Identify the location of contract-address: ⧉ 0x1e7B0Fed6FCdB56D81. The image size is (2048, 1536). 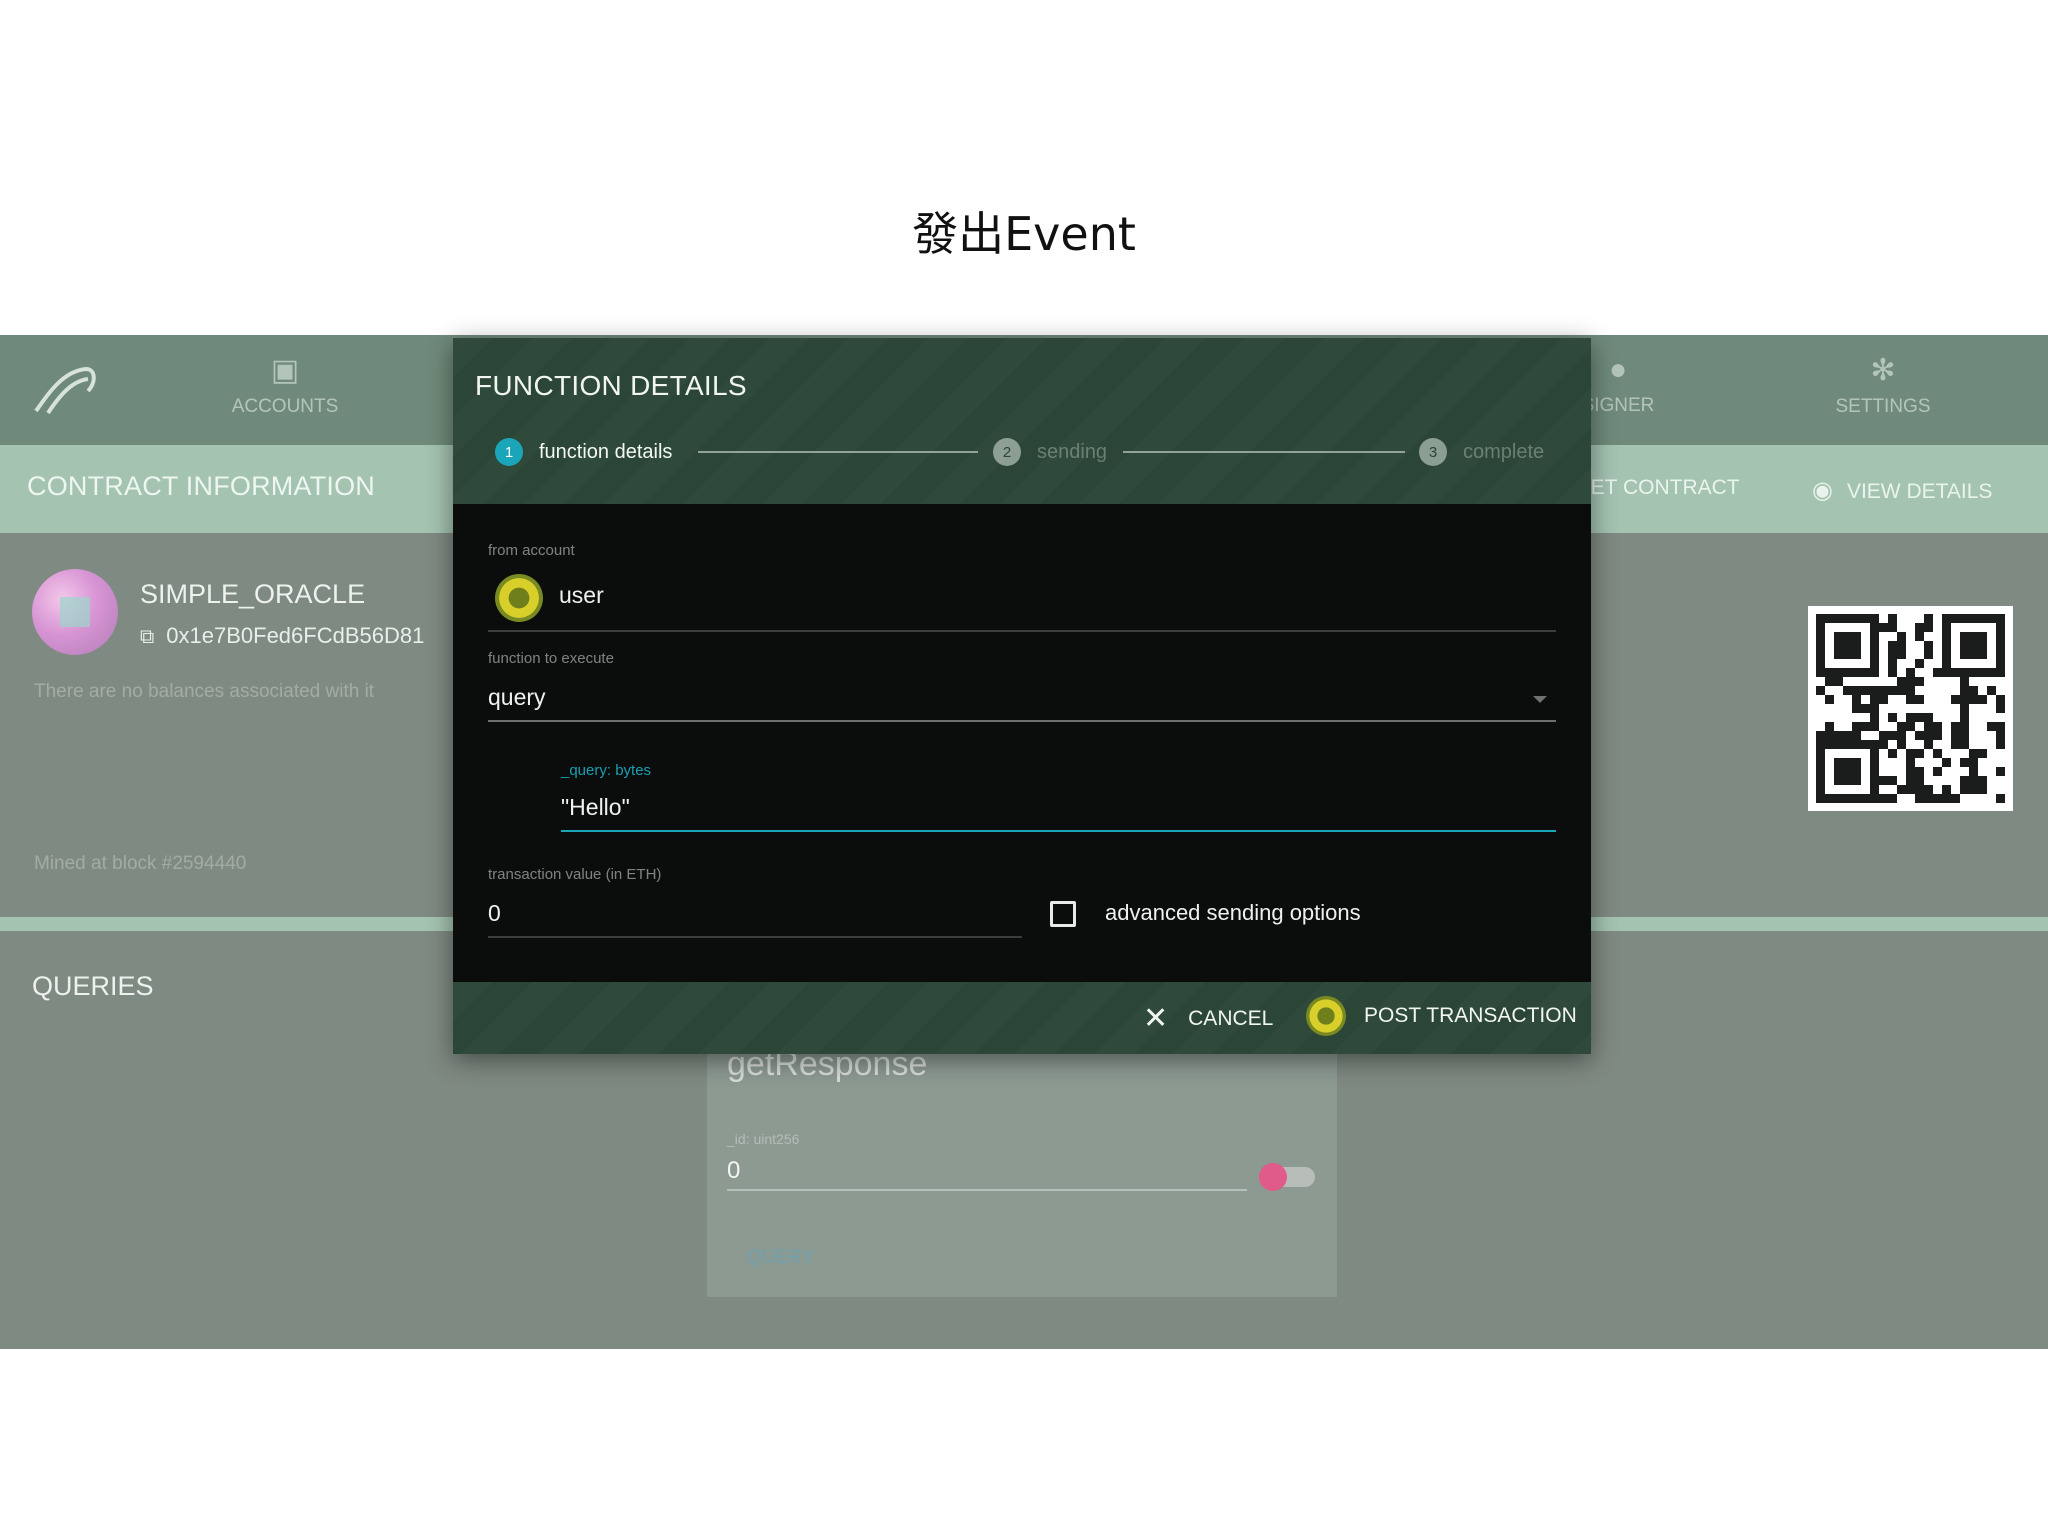
(282, 636).